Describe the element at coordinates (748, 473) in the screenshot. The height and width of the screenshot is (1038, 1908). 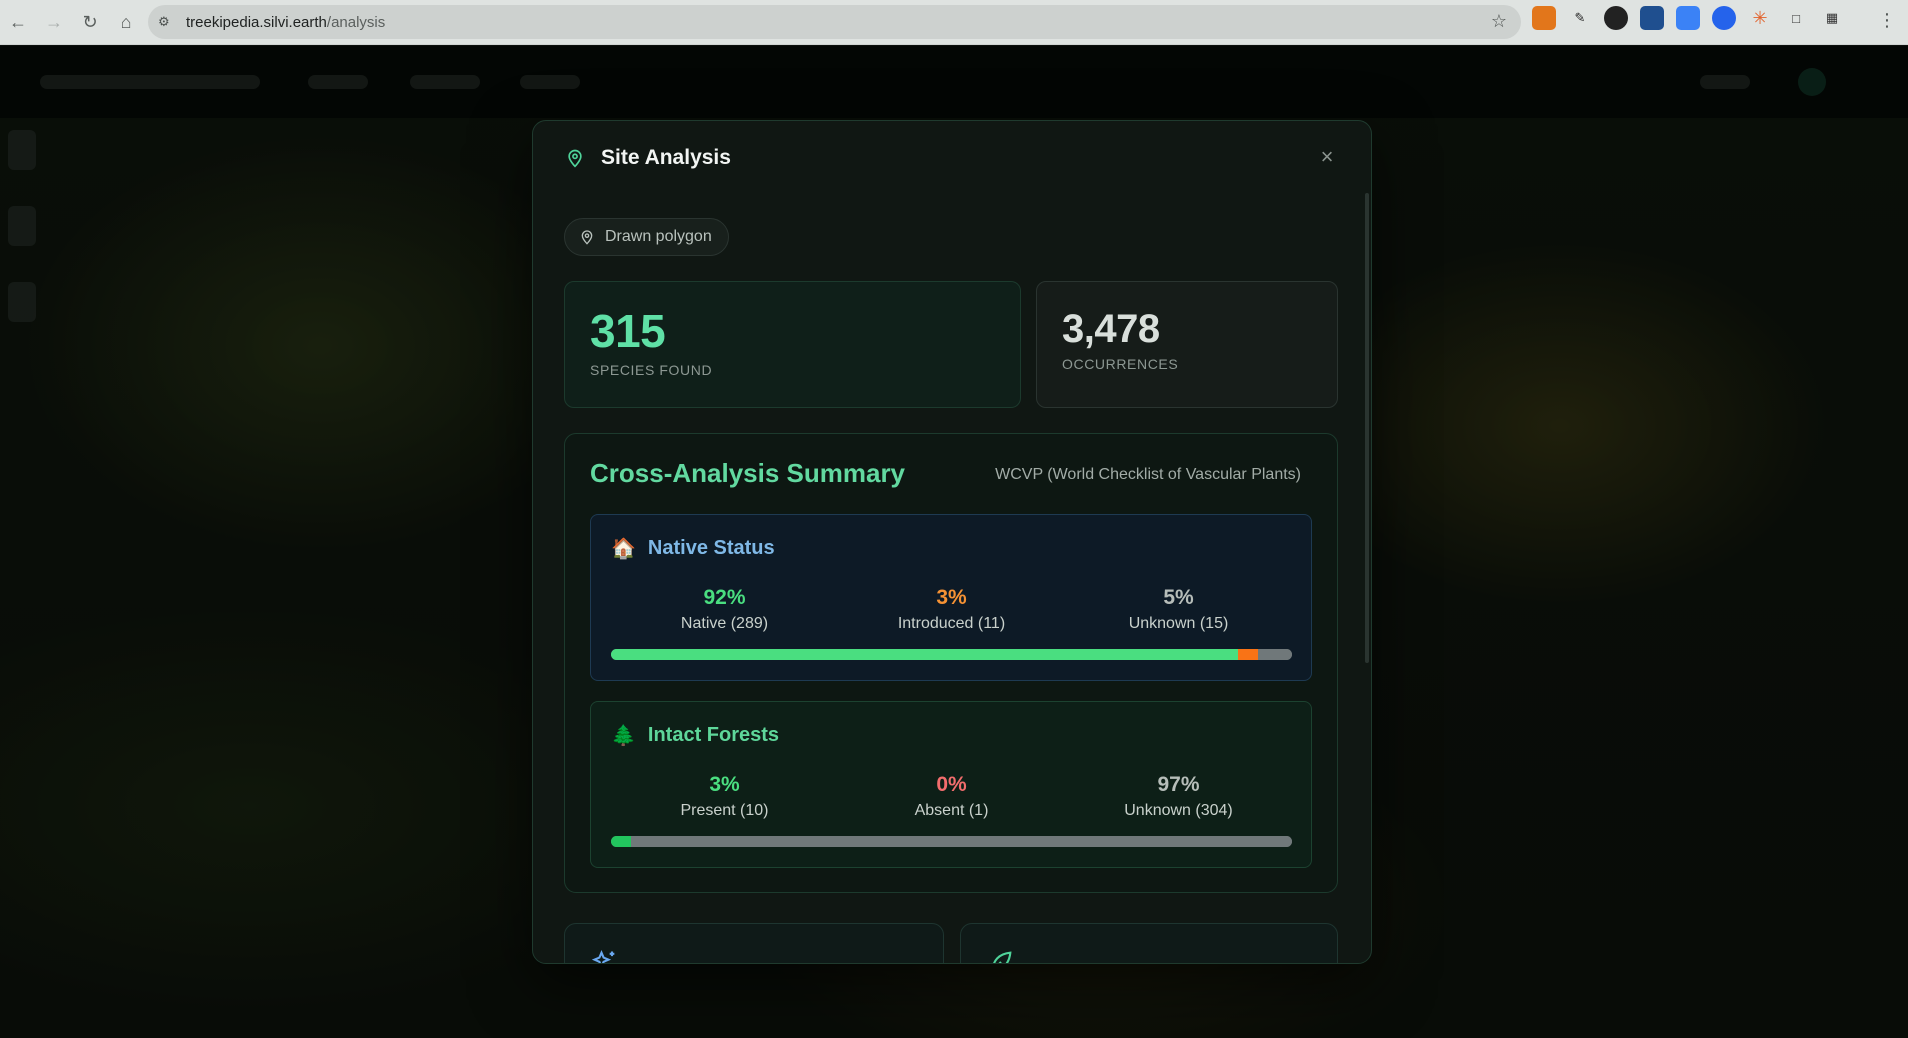
I see `summary-title: Cross-Analysis Summary` at that location.